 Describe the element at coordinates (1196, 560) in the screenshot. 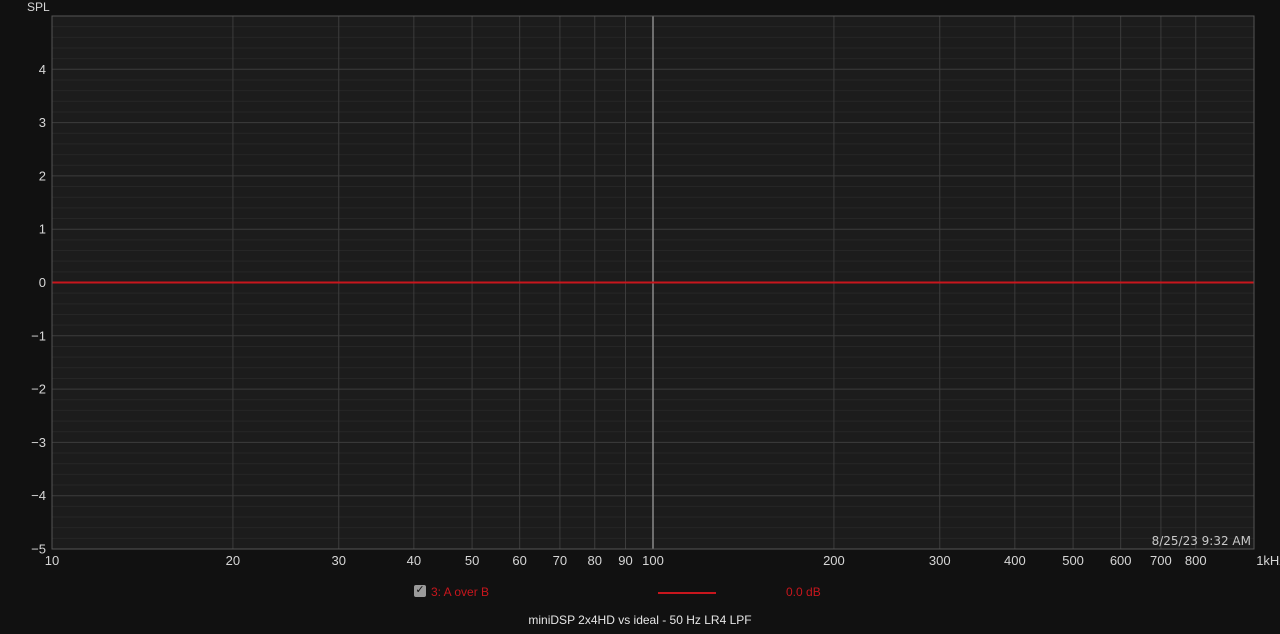

I see `x-tick-label: 800` at that location.